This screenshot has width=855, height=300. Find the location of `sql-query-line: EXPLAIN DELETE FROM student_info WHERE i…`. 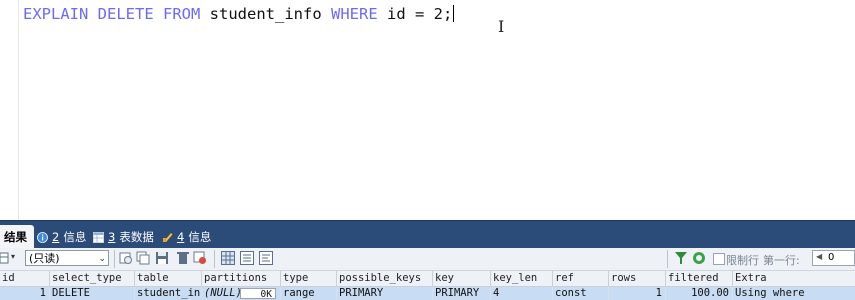

sql-query-line: EXPLAIN DELETE FROM student_info WHERE i… is located at coordinates (239, 14).